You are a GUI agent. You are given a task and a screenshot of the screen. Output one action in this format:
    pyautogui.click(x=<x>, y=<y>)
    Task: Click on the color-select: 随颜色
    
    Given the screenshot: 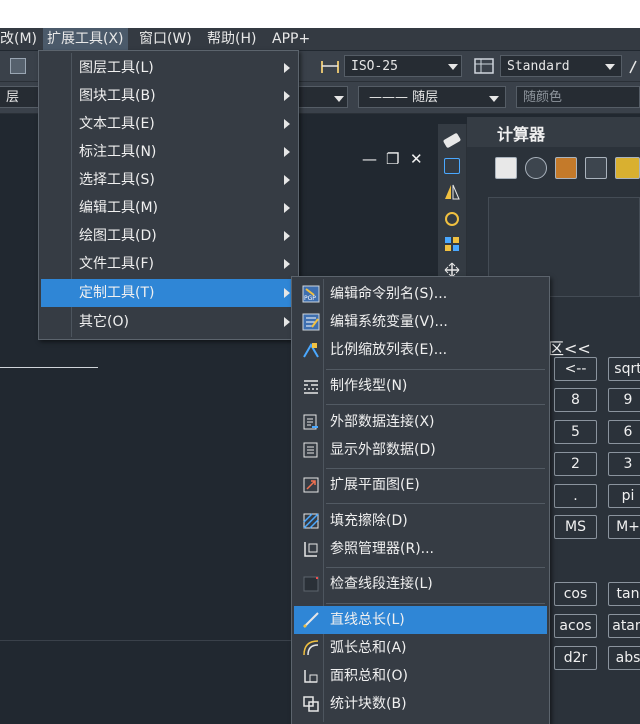 What is the action you would take?
    pyautogui.click(x=578, y=97)
    